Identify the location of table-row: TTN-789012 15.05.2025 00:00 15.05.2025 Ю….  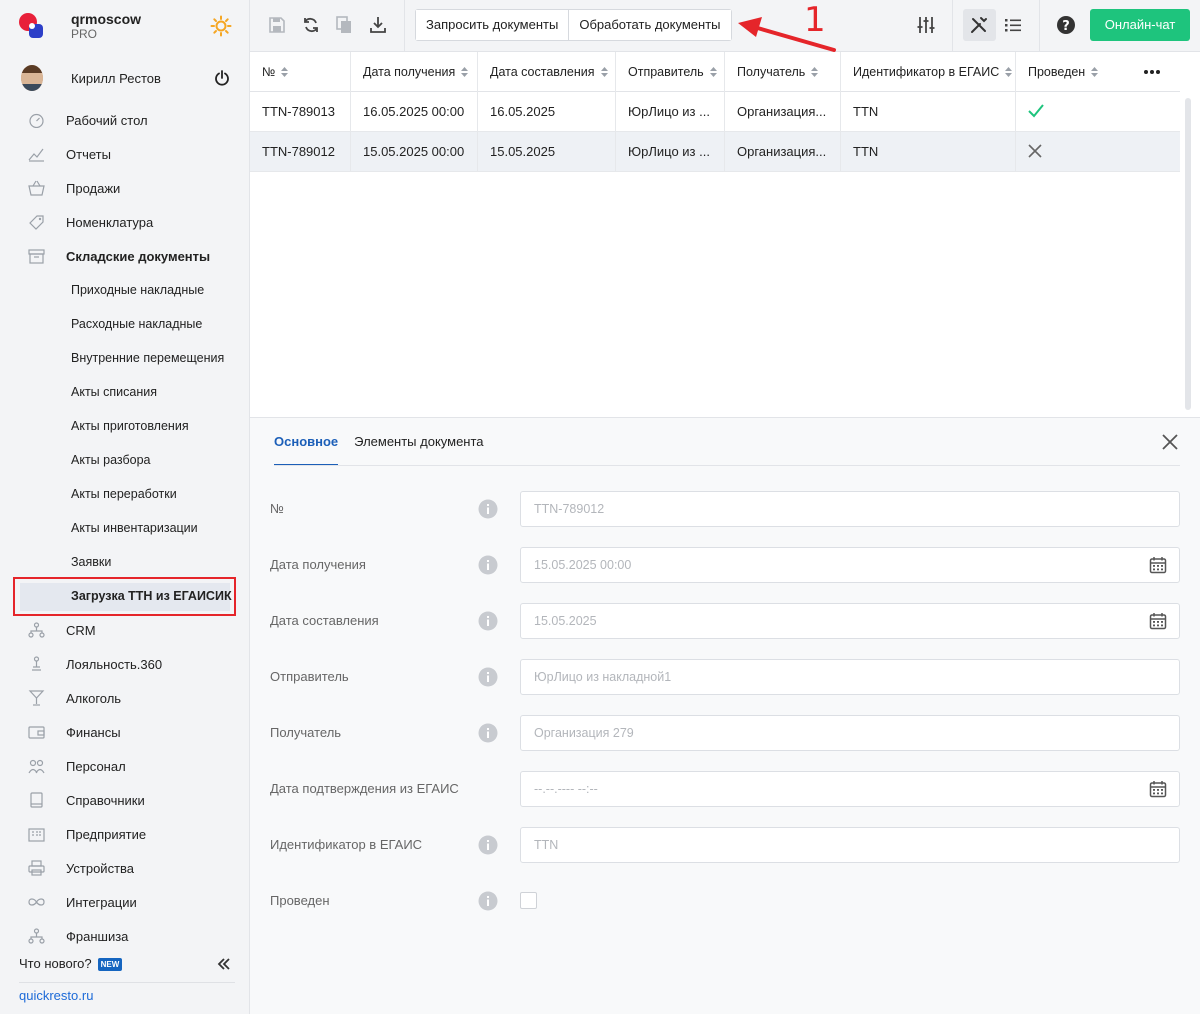
(715, 152).